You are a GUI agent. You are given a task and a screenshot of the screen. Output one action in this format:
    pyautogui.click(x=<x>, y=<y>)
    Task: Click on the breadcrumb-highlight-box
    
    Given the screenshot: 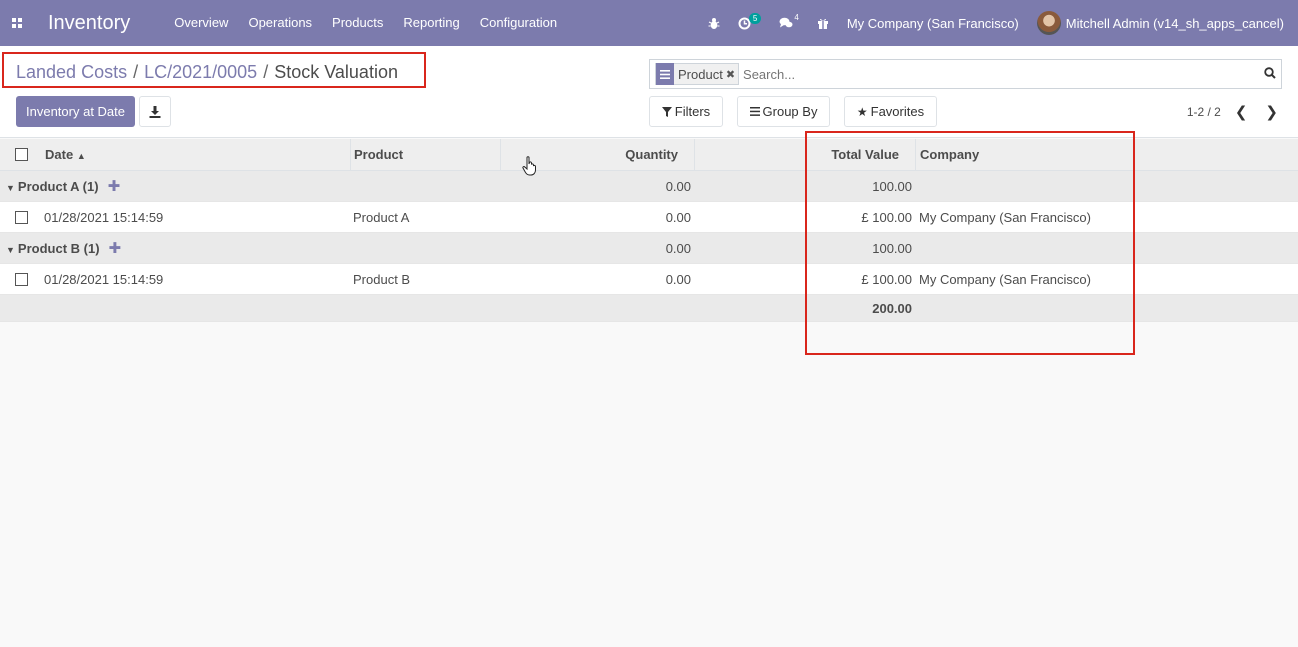 What is the action you would take?
    pyautogui.click(x=214, y=70)
    